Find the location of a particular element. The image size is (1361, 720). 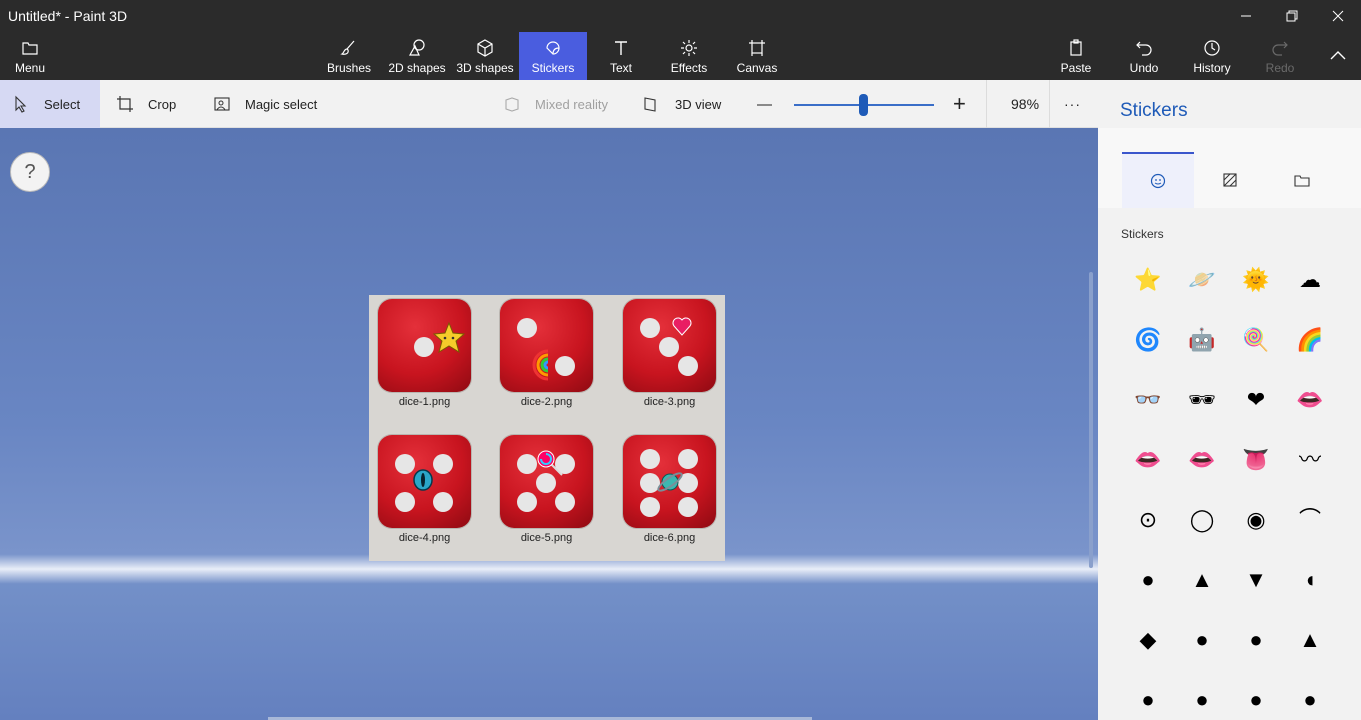

crop-tool: Crop is located at coordinates (156, 104).